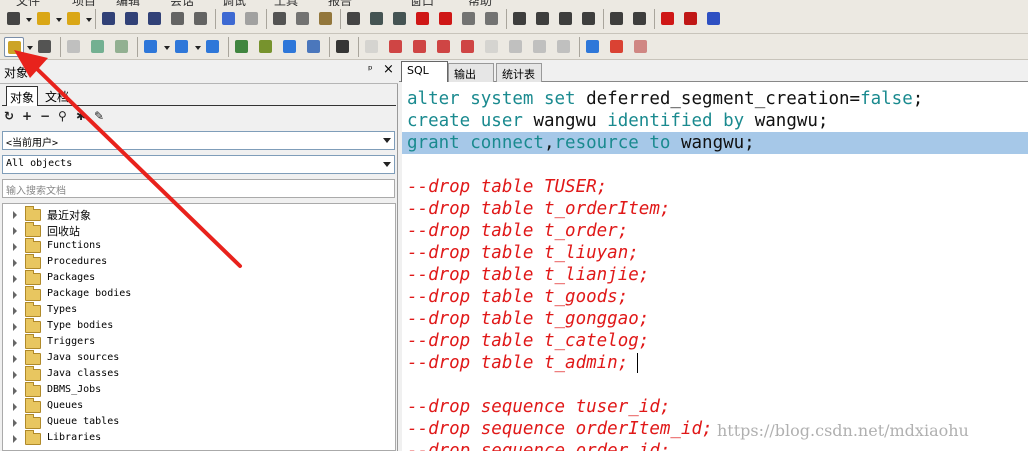  What do you see at coordinates (691, 19) in the screenshot?
I see `pdf-icon` at bounding box center [691, 19].